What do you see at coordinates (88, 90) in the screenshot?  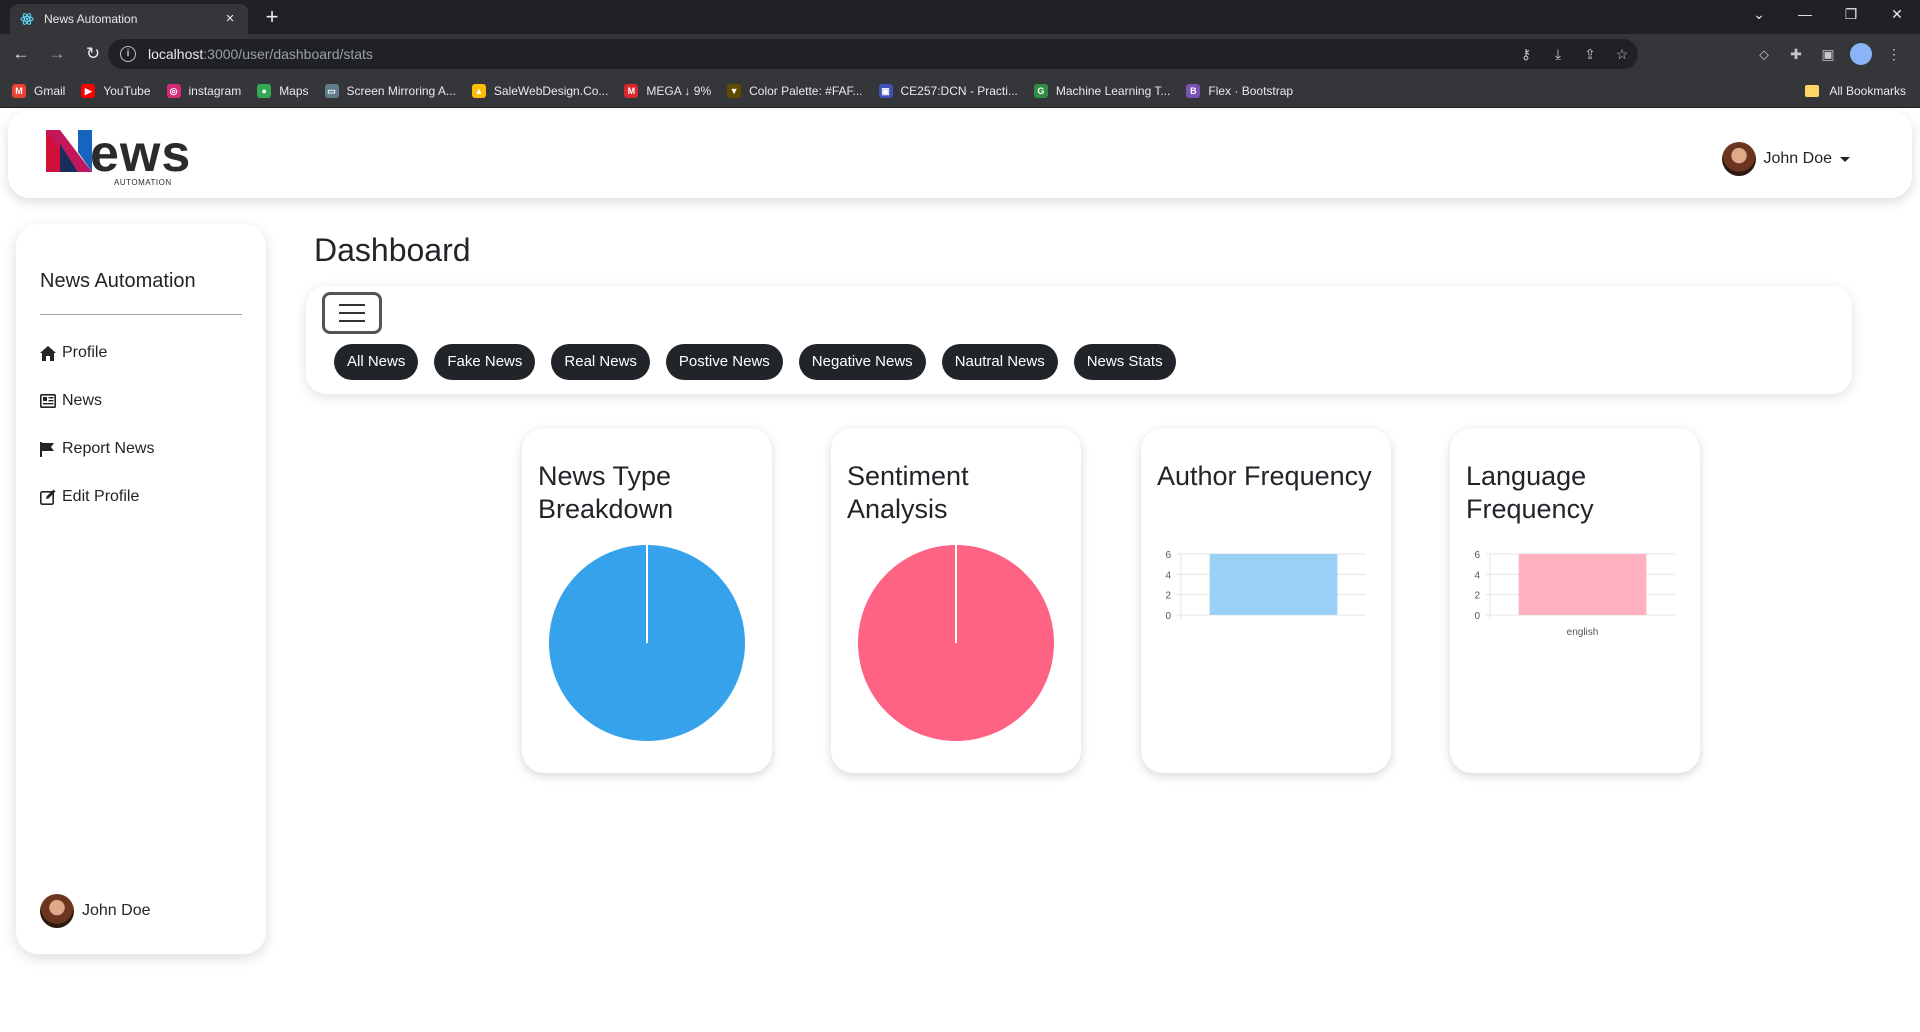 I see `bookmark-favicon-icon: ▶` at bounding box center [88, 90].